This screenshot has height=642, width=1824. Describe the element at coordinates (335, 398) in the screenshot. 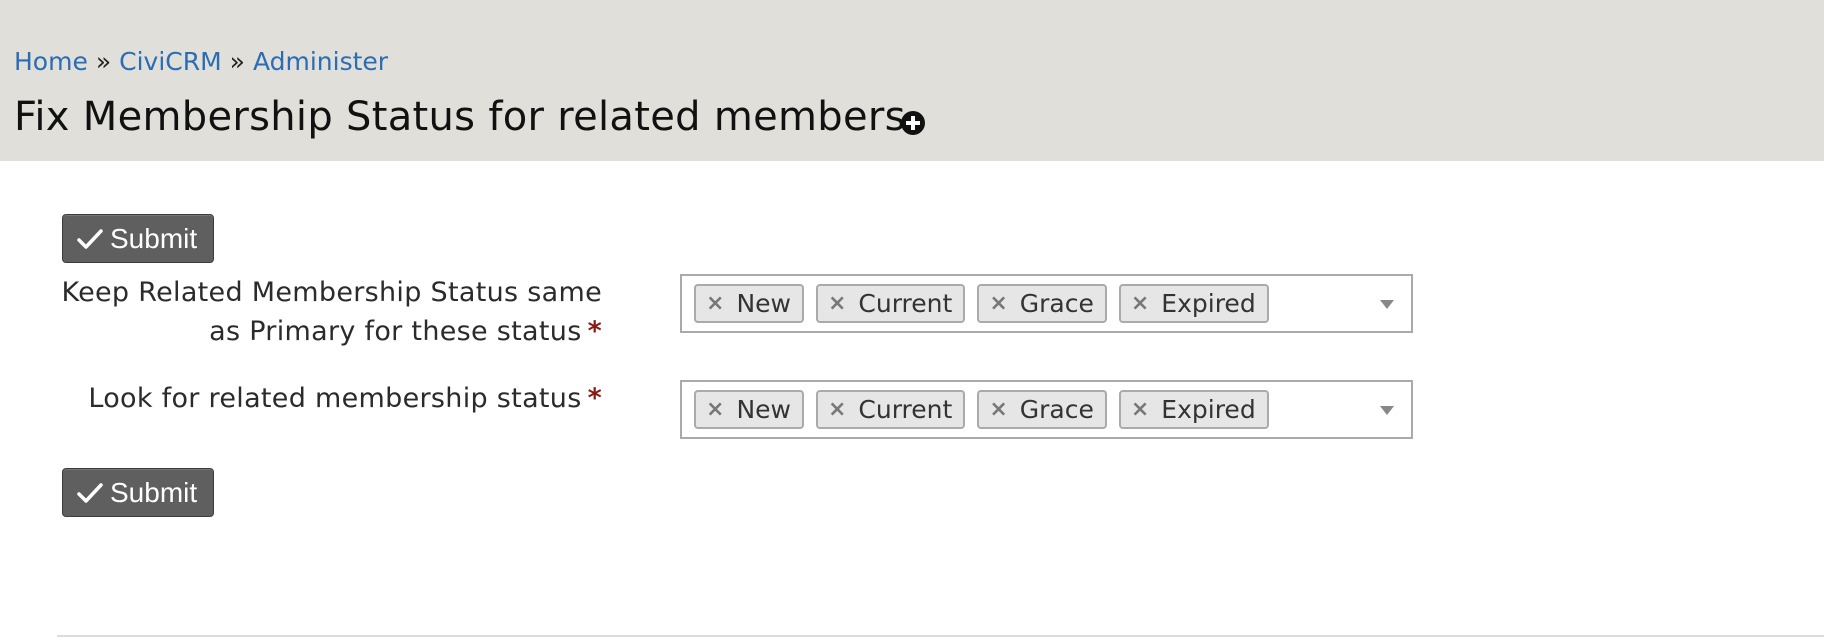

I see `label-text: Look for related membership status` at that location.